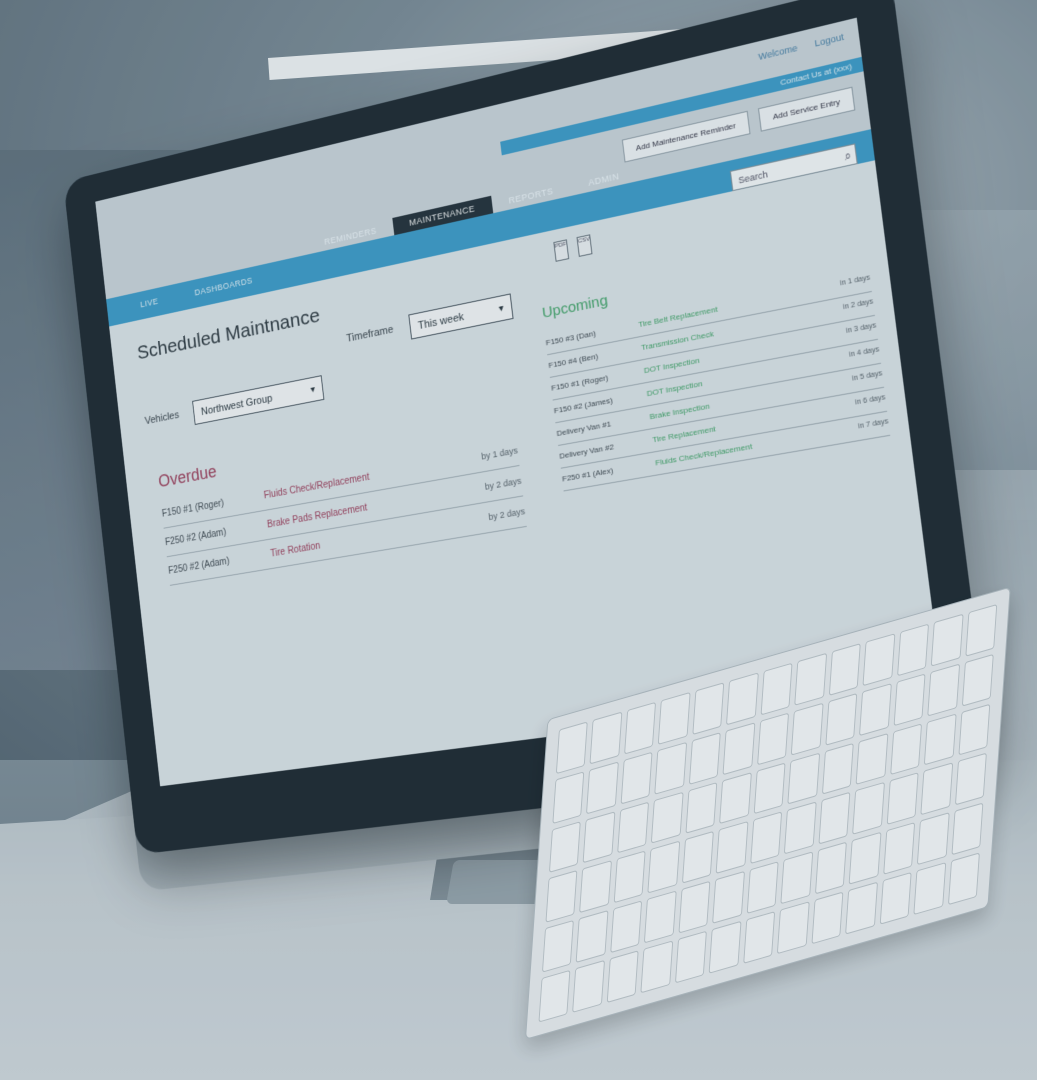  What do you see at coordinates (855, 281) in the screenshot?
I see `due-text: in 1 days` at bounding box center [855, 281].